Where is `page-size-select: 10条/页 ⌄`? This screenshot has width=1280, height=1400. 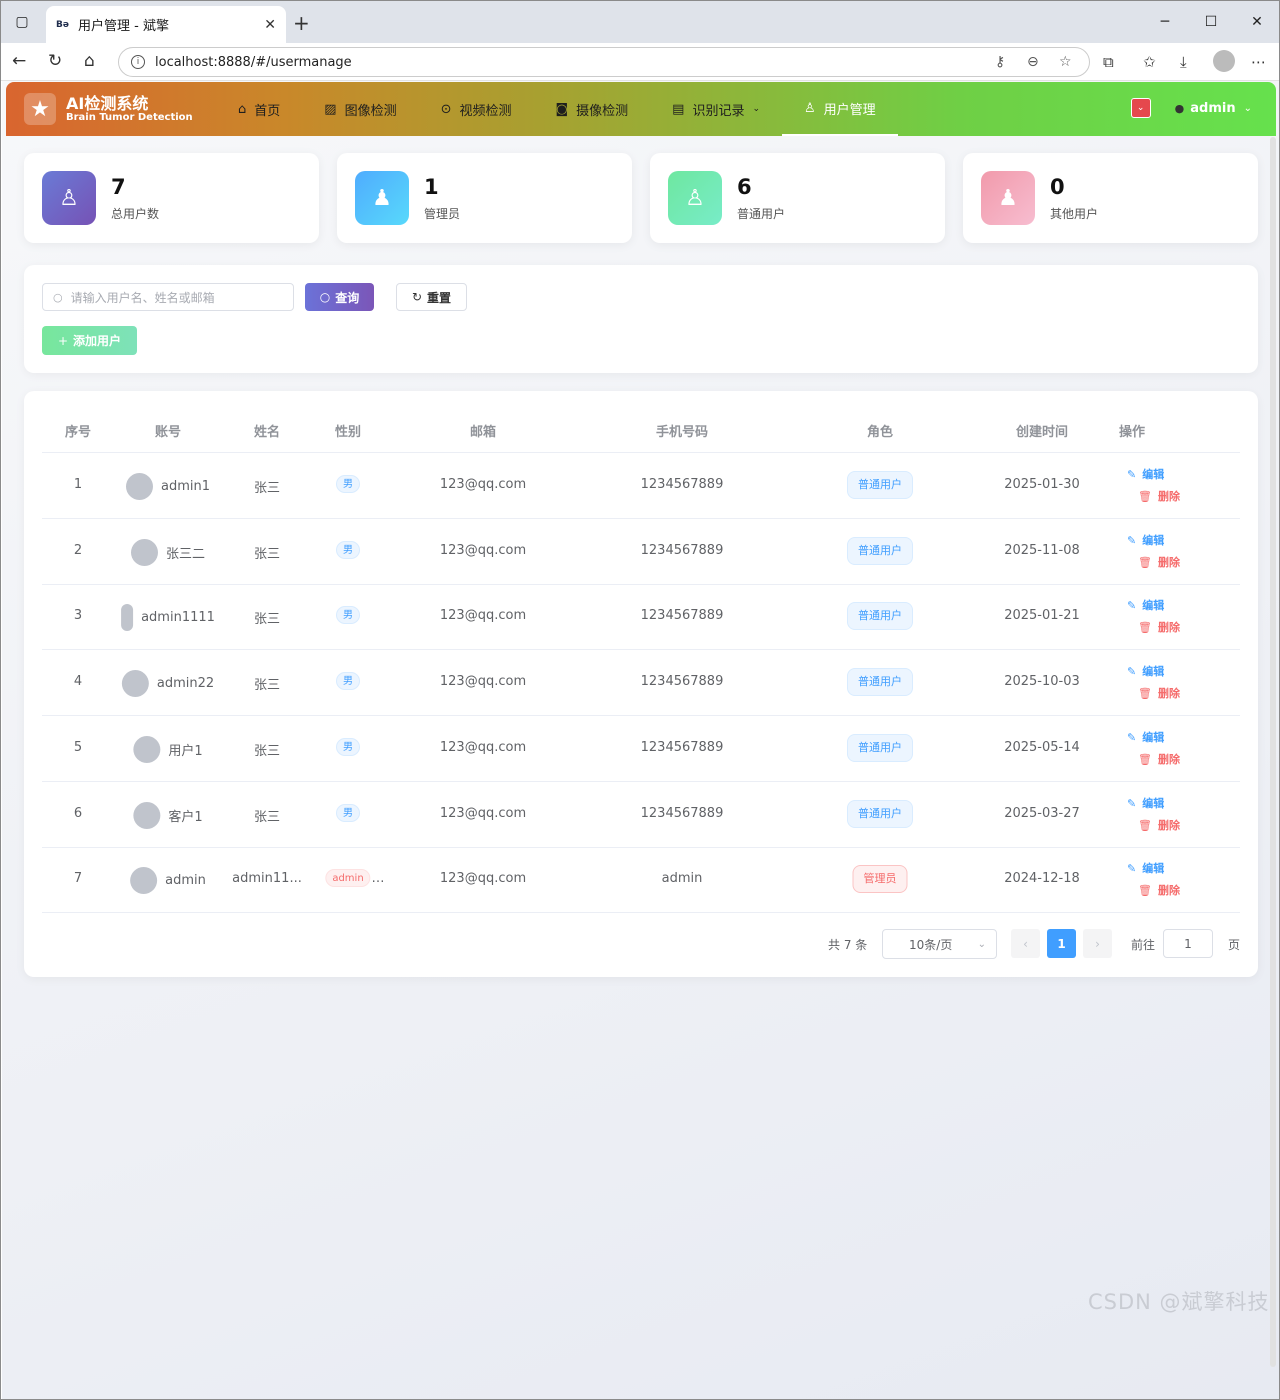 page-size-select: 10条/页 ⌄ is located at coordinates (939, 944).